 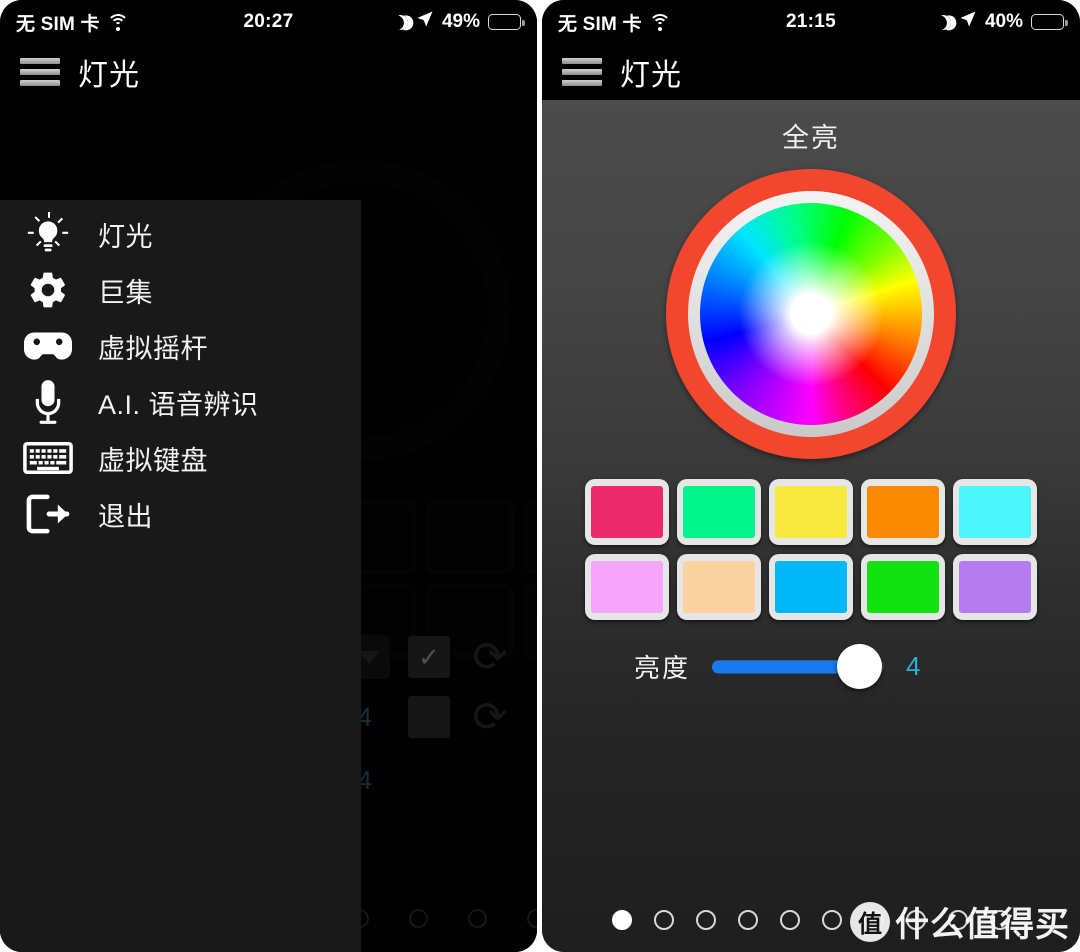 I want to click on brightness-value: 4, so click(x=913, y=666).